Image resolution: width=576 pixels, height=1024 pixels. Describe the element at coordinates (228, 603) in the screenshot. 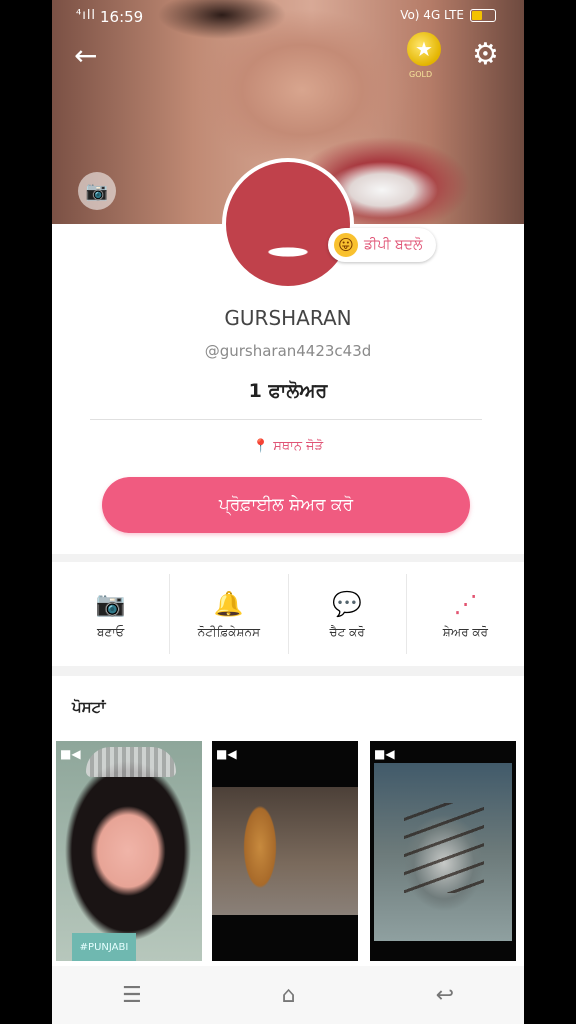

I see `bell-icon: 🔔` at that location.